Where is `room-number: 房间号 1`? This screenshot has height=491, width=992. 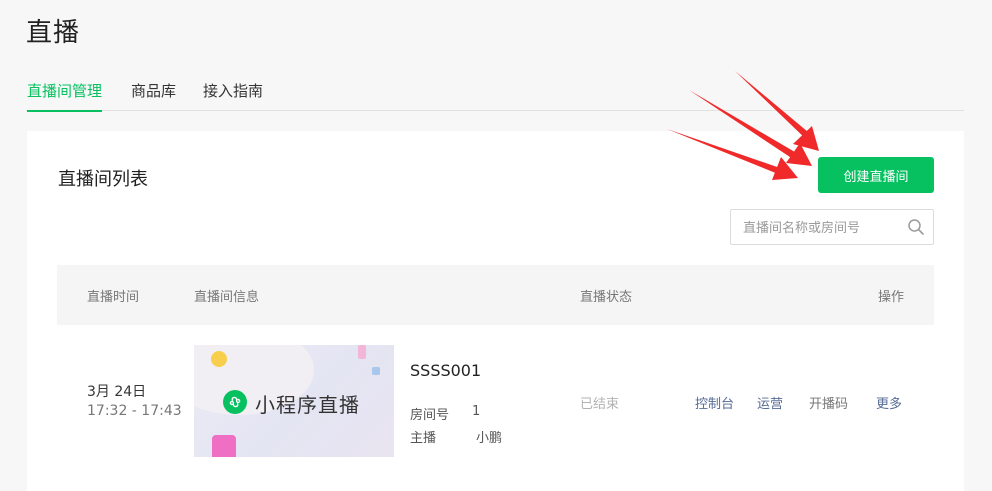
room-number: 房间号 1 is located at coordinates (445, 413).